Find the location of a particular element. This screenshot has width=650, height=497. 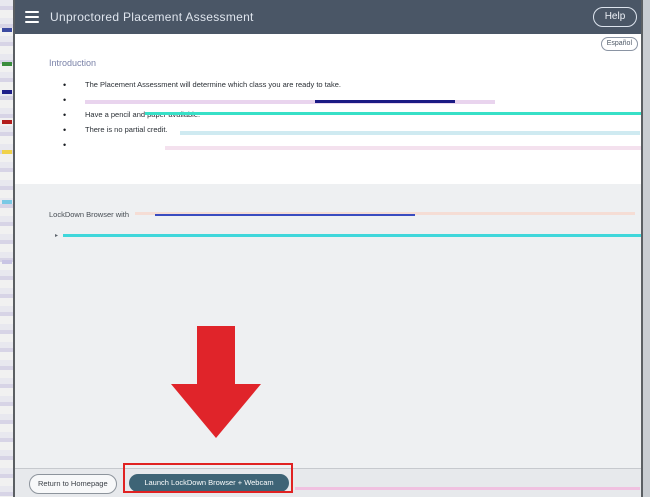

help-button: Help is located at coordinates (615, 17).